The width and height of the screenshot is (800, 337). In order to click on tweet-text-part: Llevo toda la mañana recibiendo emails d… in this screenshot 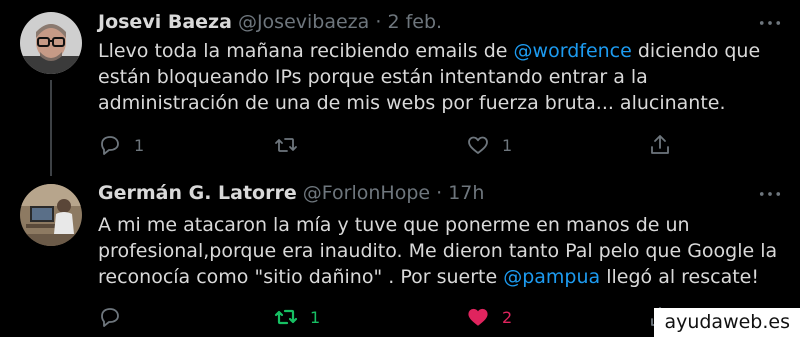, I will do `click(306, 51)`.